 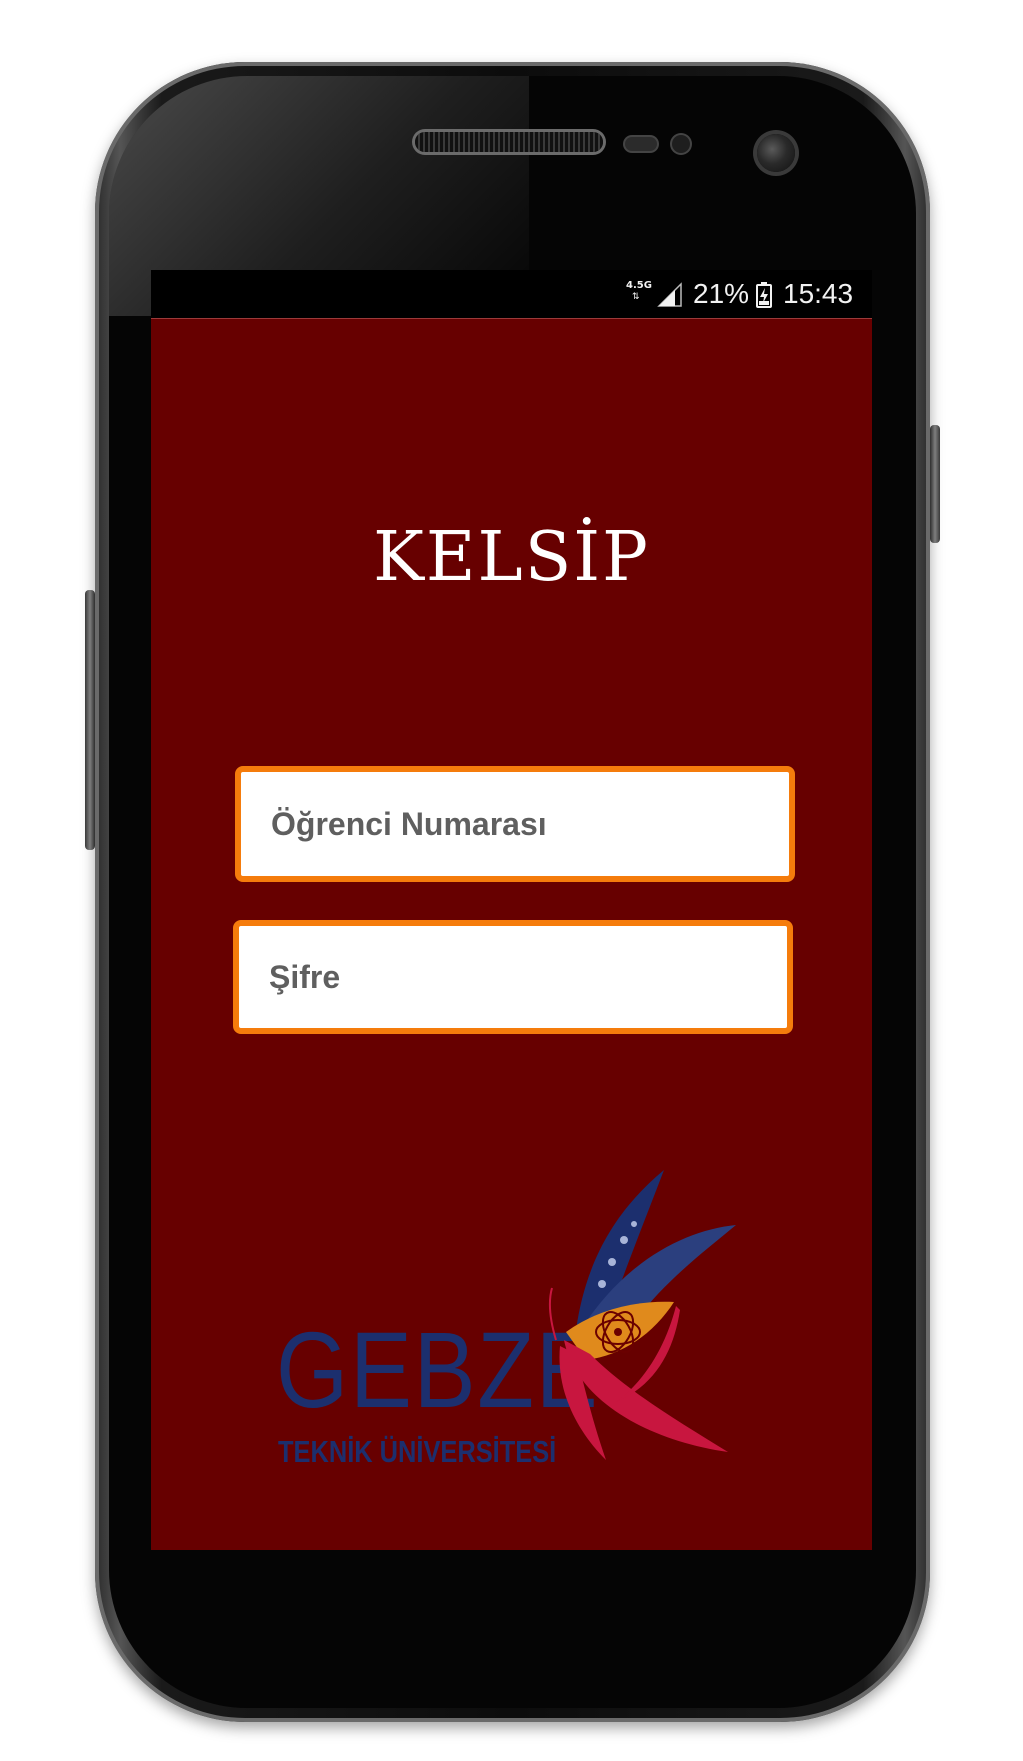 What do you see at coordinates (721, 293) in the screenshot?
I see `battery-percent: 21%` at bounding box center [721, 293].